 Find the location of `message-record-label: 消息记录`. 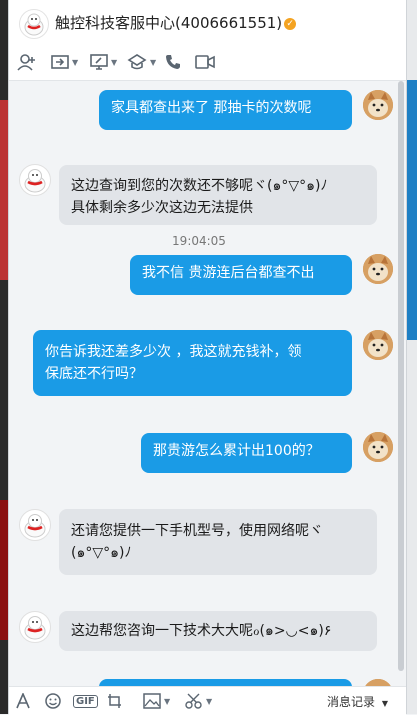

message-record-label: 消息记录 is located at coordinates (351, 702).